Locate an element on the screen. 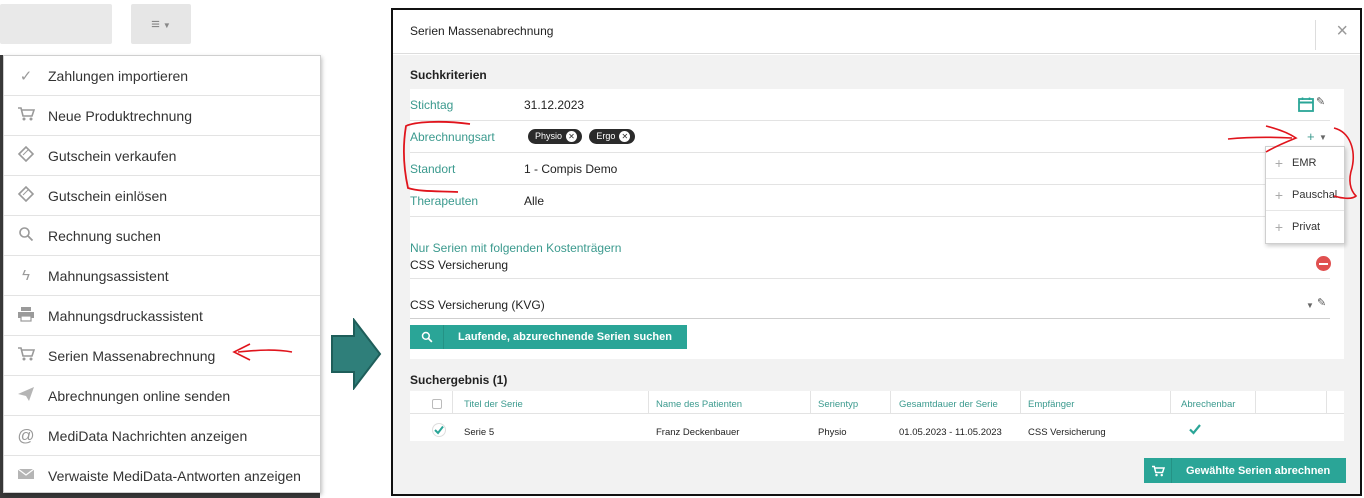 The image size is (1364, 498). cell-serientyp: Physio is located at coordinates (832, 432).